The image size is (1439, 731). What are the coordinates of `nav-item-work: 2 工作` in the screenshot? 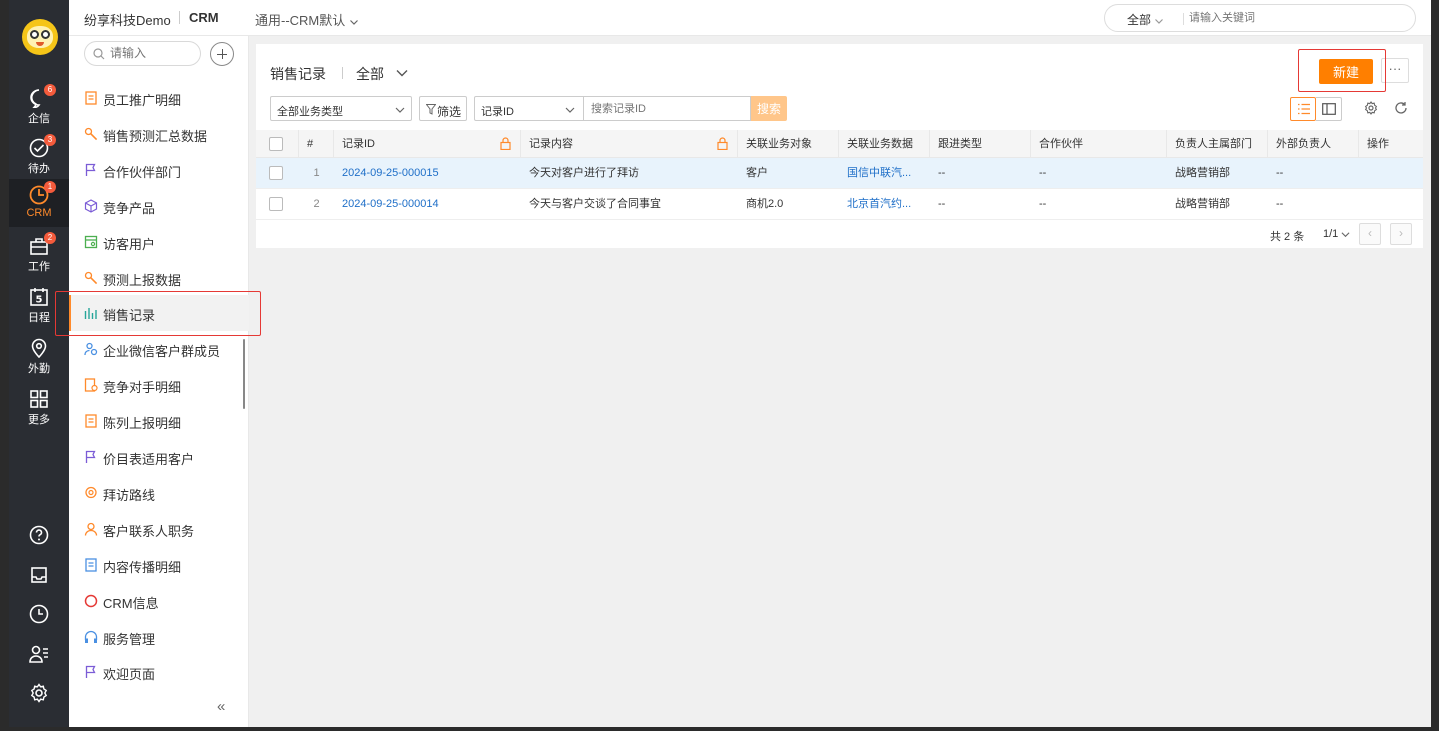 It's located at (39, 254).